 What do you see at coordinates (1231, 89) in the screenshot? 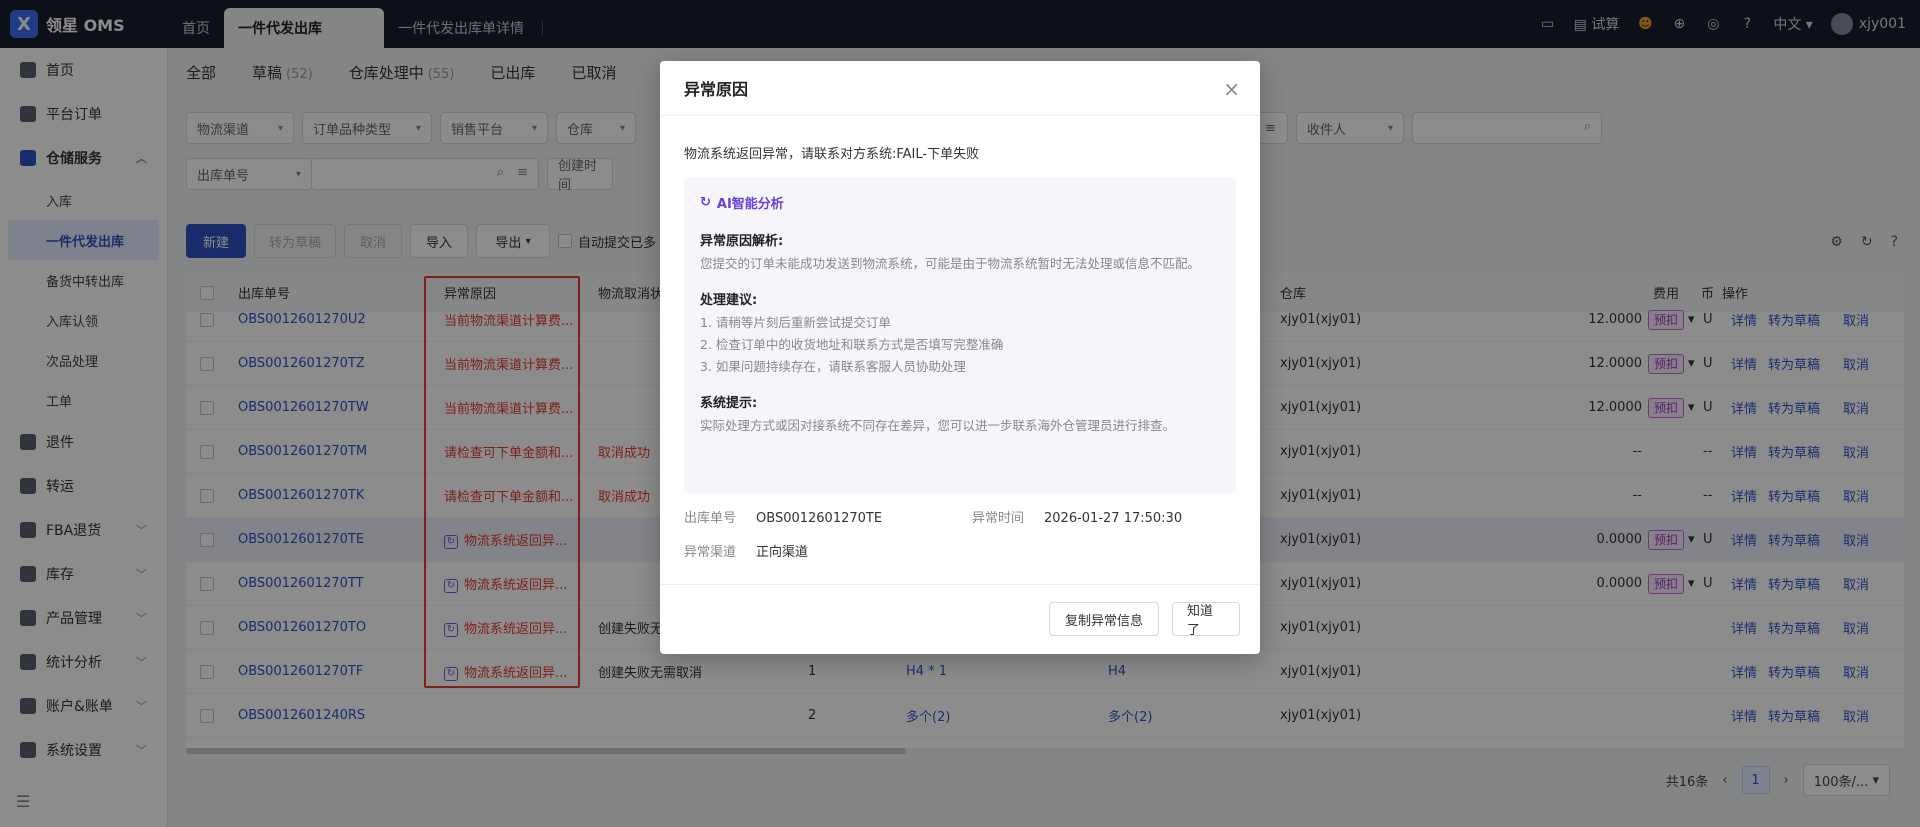
I see `close-icon: ×` at bounding box center [1231, 89].